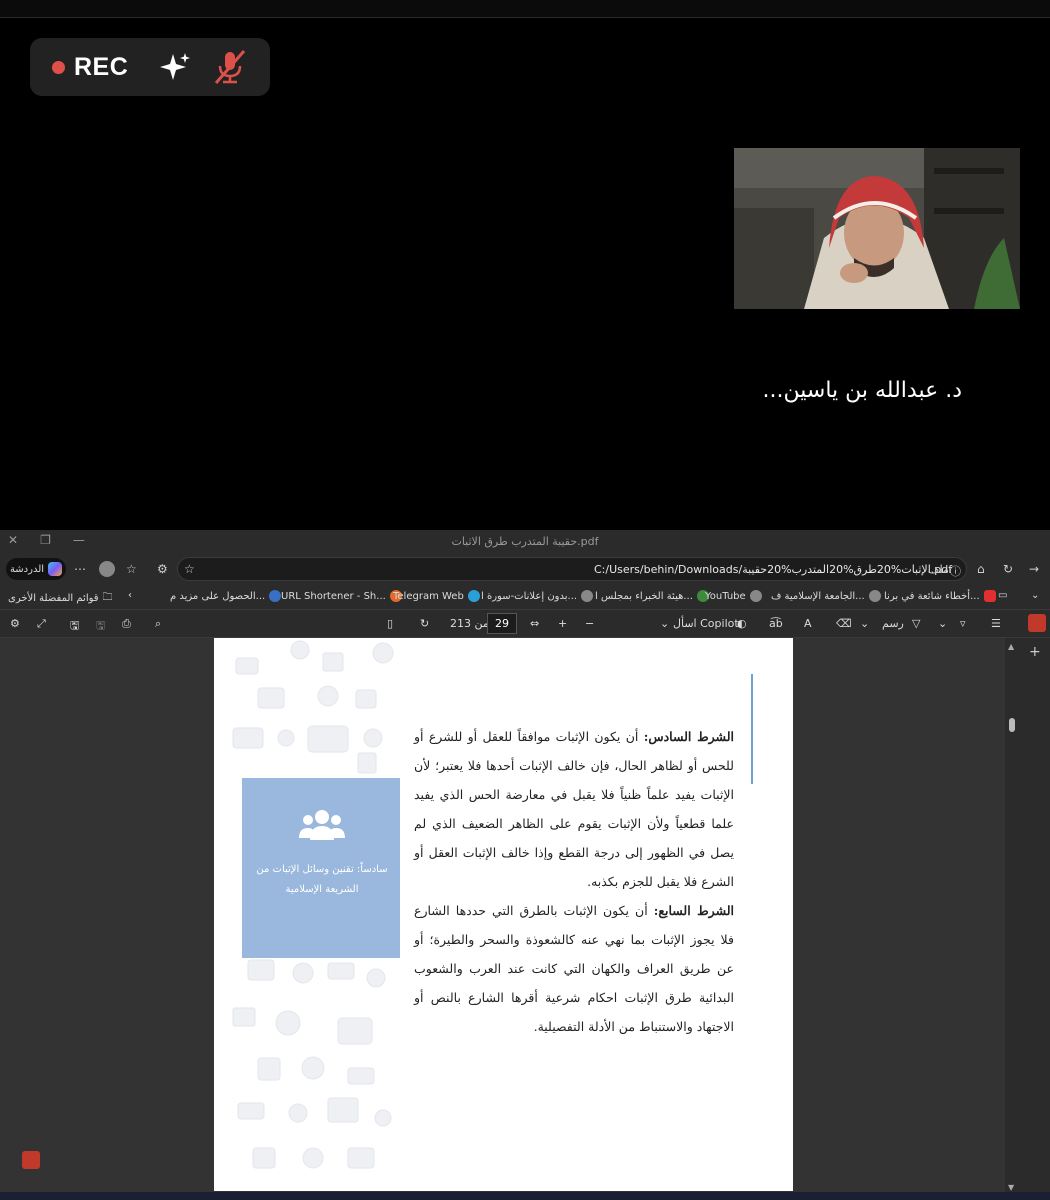 The image size is (1050, 1200). What do you see at coordinates (101, 66) in the screenshot?
I see `rec-label: REC` at bounding box center [101, 66].